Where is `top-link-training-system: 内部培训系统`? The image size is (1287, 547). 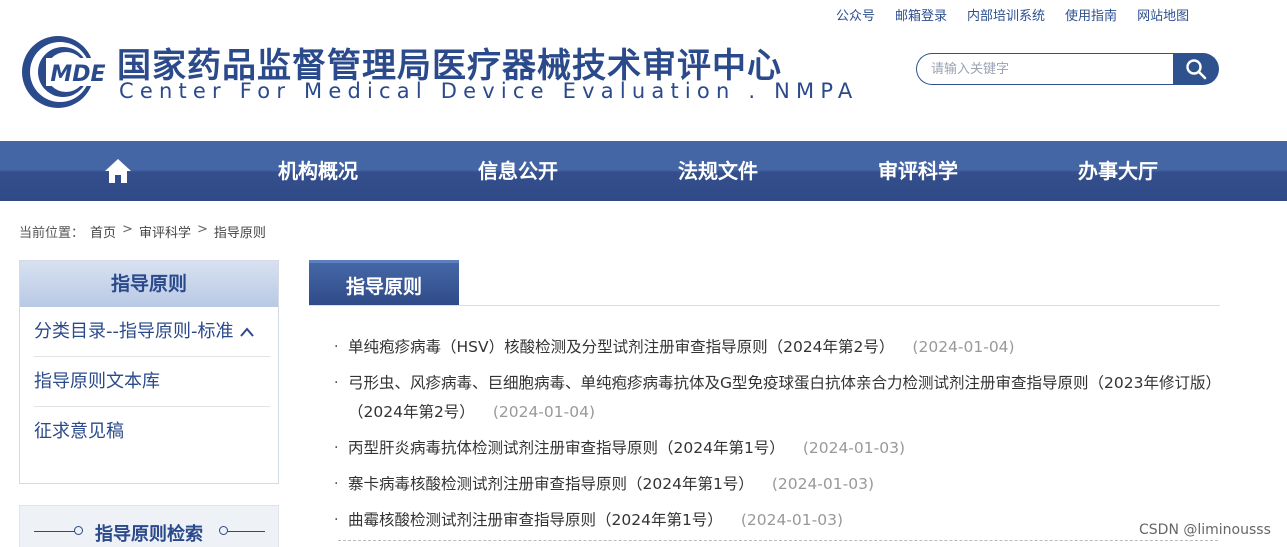 top-link-training-system: 内部培训系统 is located at coordinates (1006, 14).